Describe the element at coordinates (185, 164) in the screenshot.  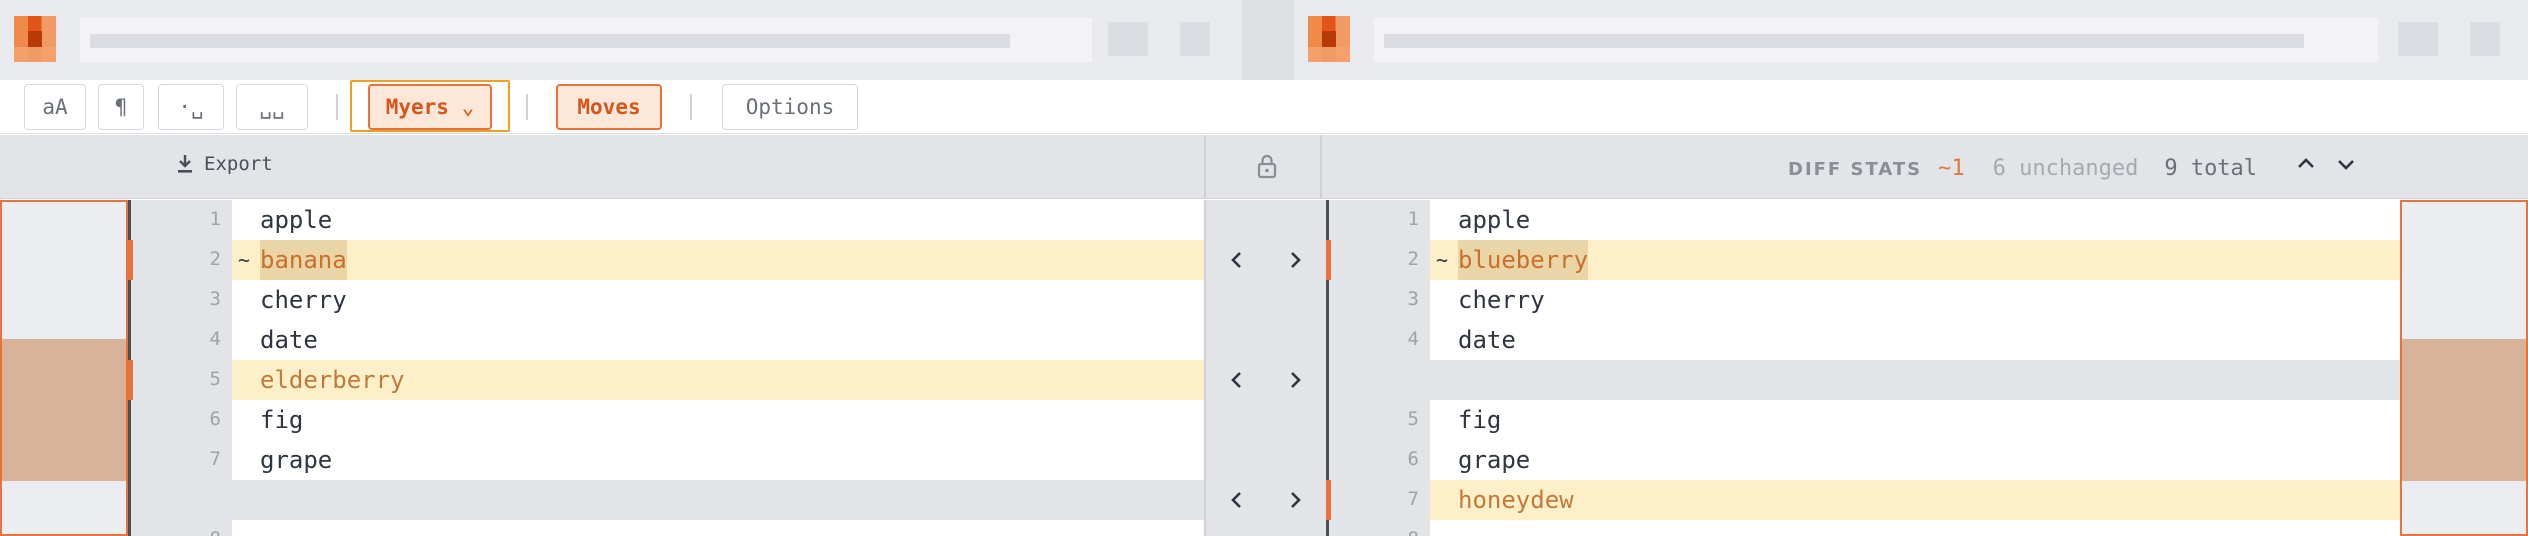
I see `download-icon` at that location.